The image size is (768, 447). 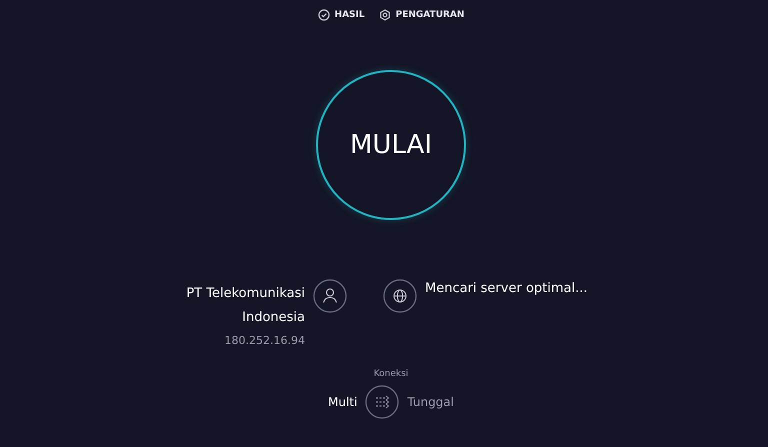 What do you see at coordinates (421, 15) in the screenshot?
I see `nav-link: PENGATURAN` at bounding box center [421, 15].